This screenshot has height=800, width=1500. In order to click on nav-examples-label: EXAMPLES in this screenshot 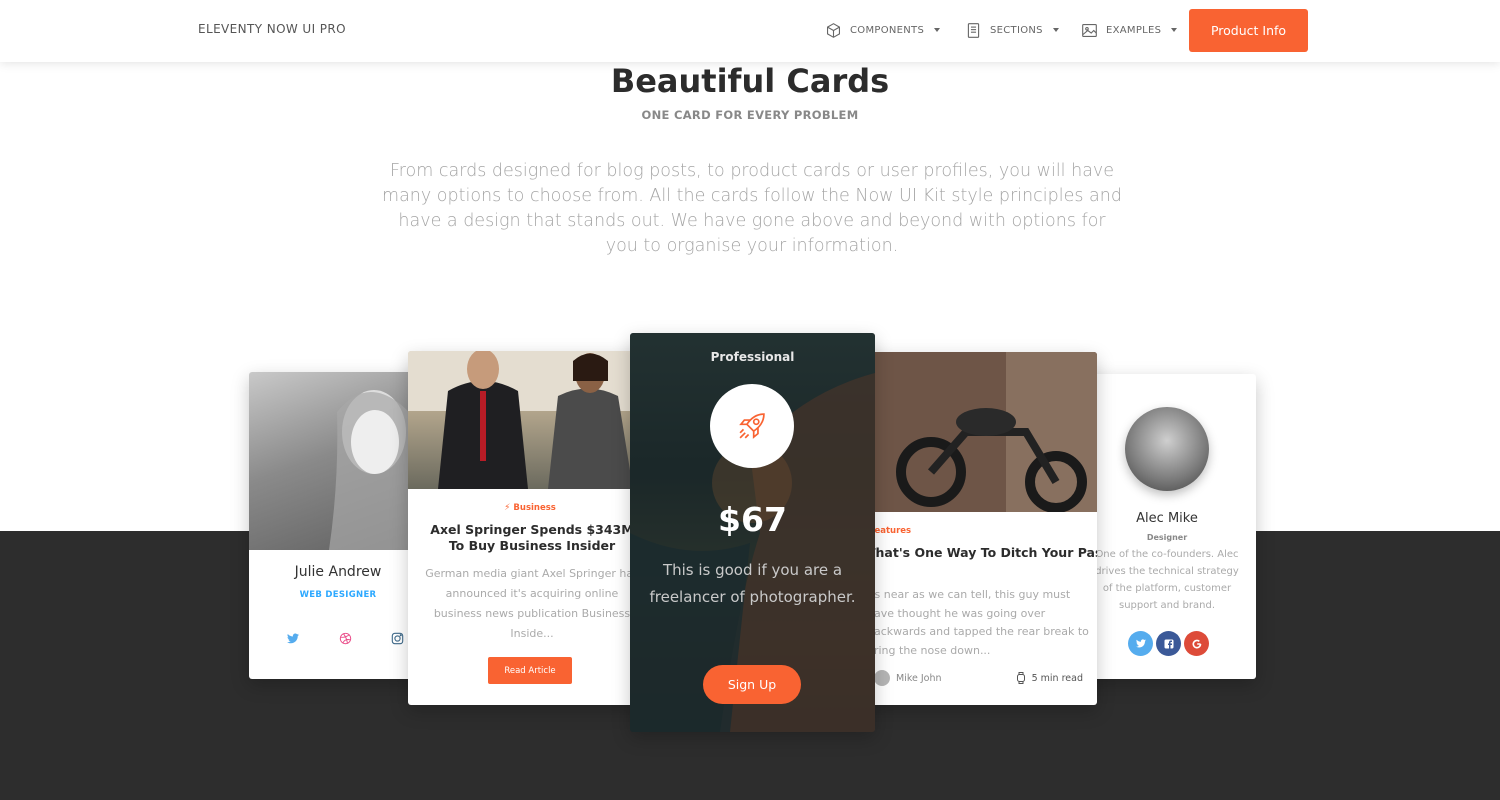, I will do `click(1134, 30)`.